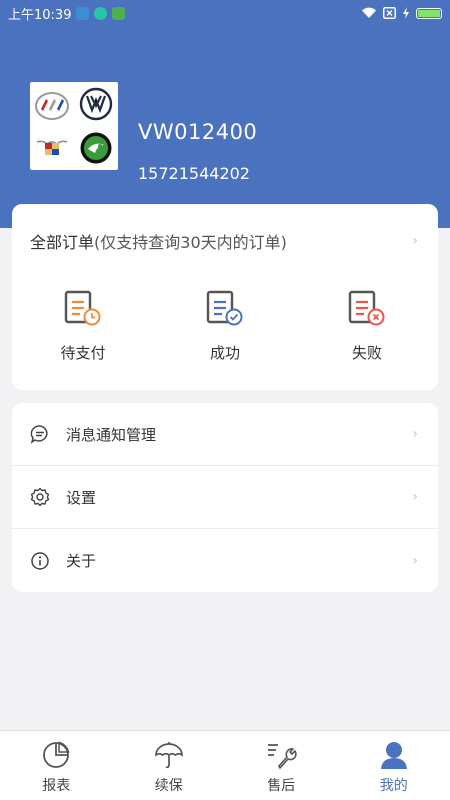  What do you see at coordinates (168, 786) in the screenshot?
I see `nav-label: 续保` at bounding box center [168, 786].